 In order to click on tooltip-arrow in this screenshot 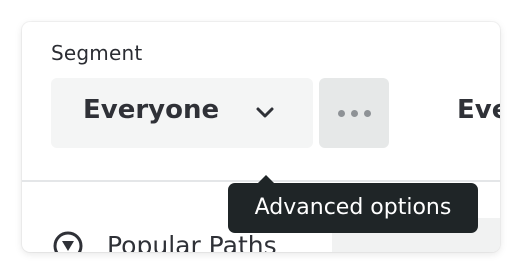, I will do `click(266, 179)`.